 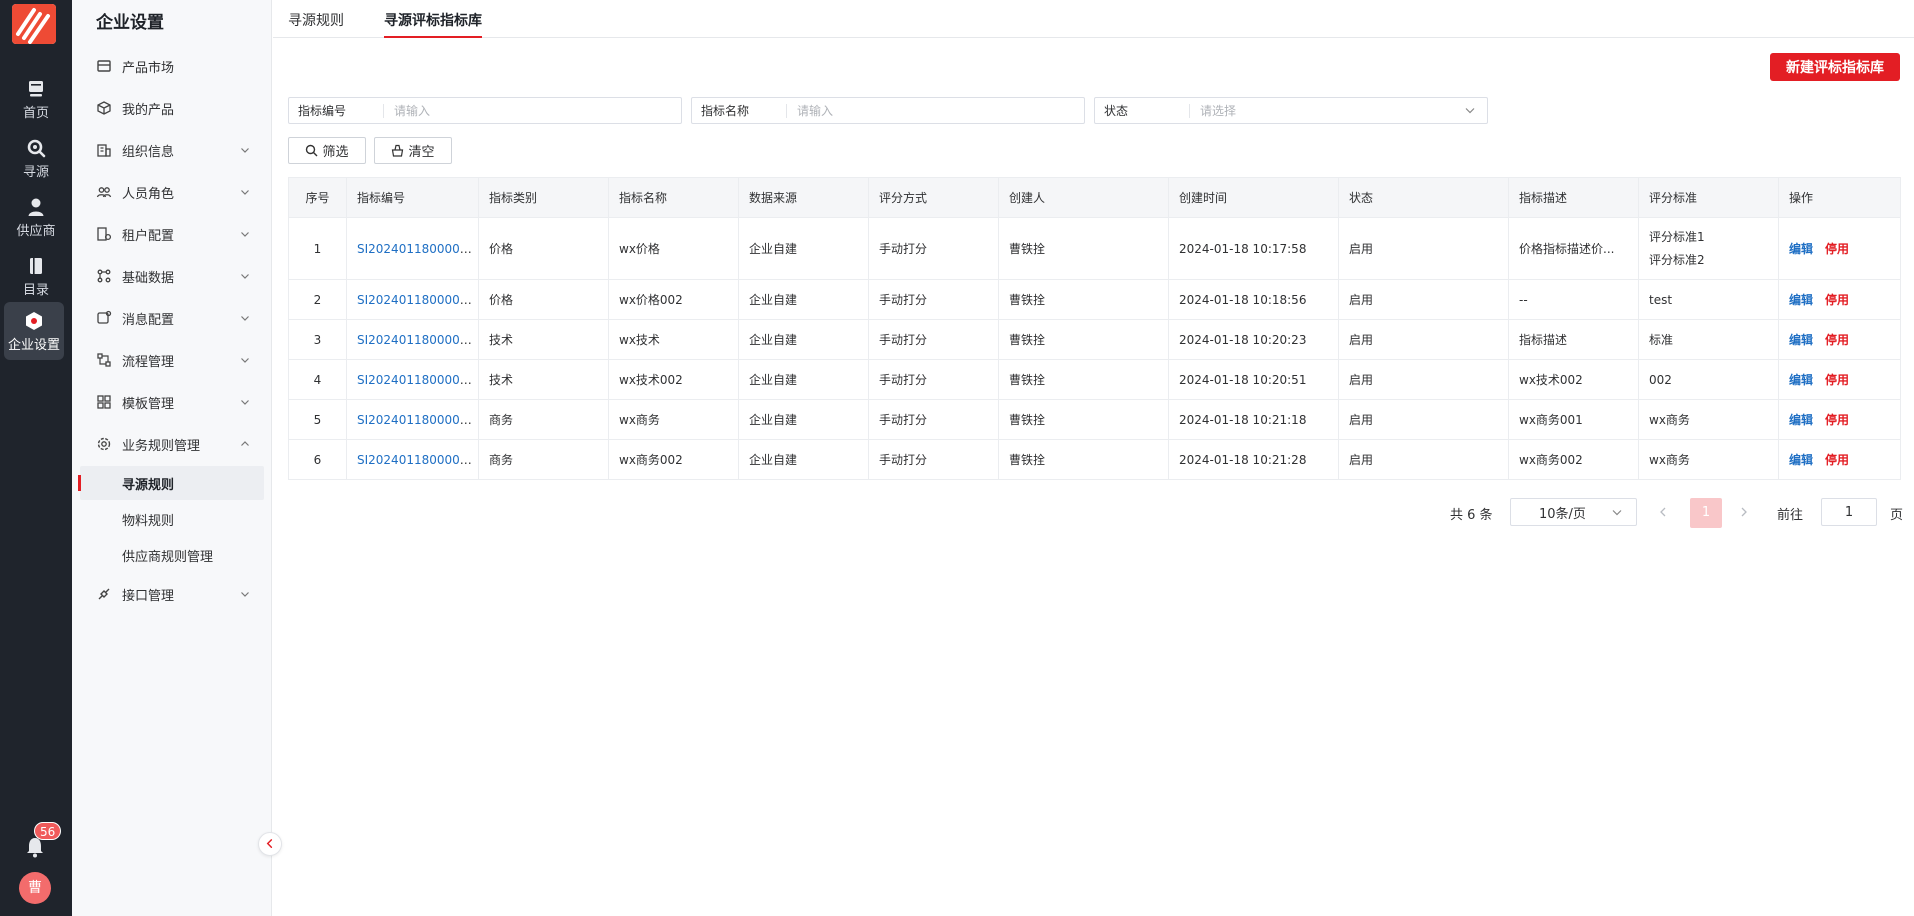 What do you see at coordinates (34, 331) in the screenshot?
I see `rail-item-enterprise-settings: 企业设置` at bounding box center [34, 331].